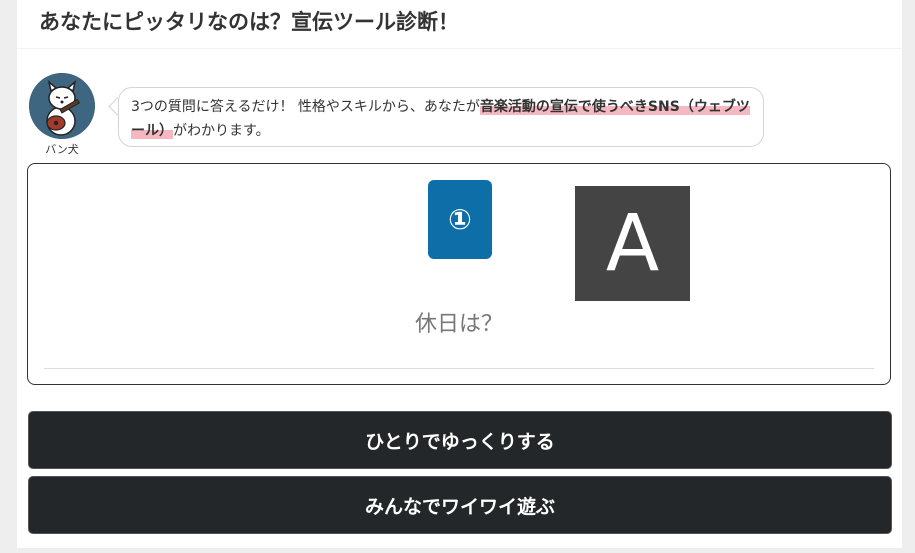  I want to click on question-divider, so click(459, 368).